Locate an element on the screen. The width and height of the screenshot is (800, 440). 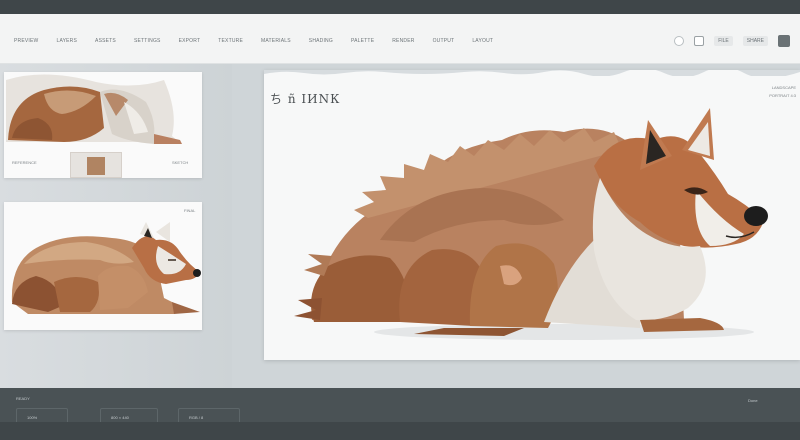
share-button: SHARE is located at coordinates (755, 41).